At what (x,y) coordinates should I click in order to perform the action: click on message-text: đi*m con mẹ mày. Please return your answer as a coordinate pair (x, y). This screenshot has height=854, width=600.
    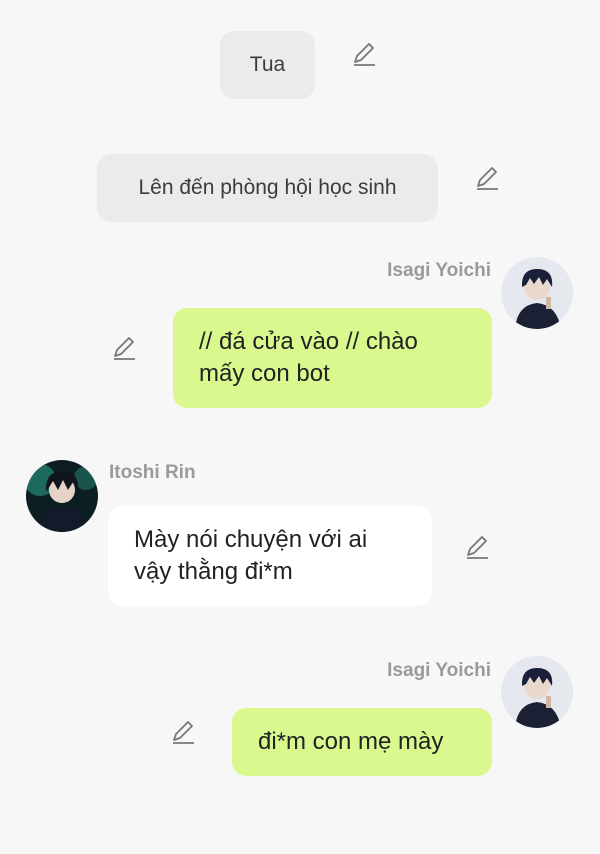
    Looking at the image, I should click on (351, 741).